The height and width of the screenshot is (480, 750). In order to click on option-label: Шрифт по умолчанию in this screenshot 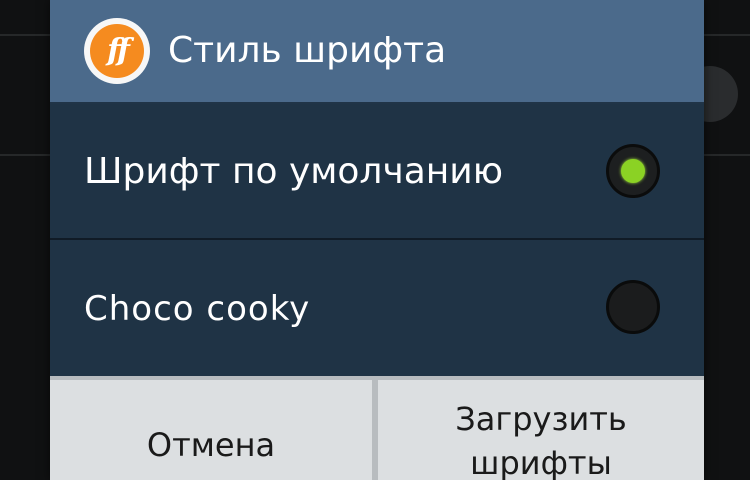, I will do `click(294, 171)`.